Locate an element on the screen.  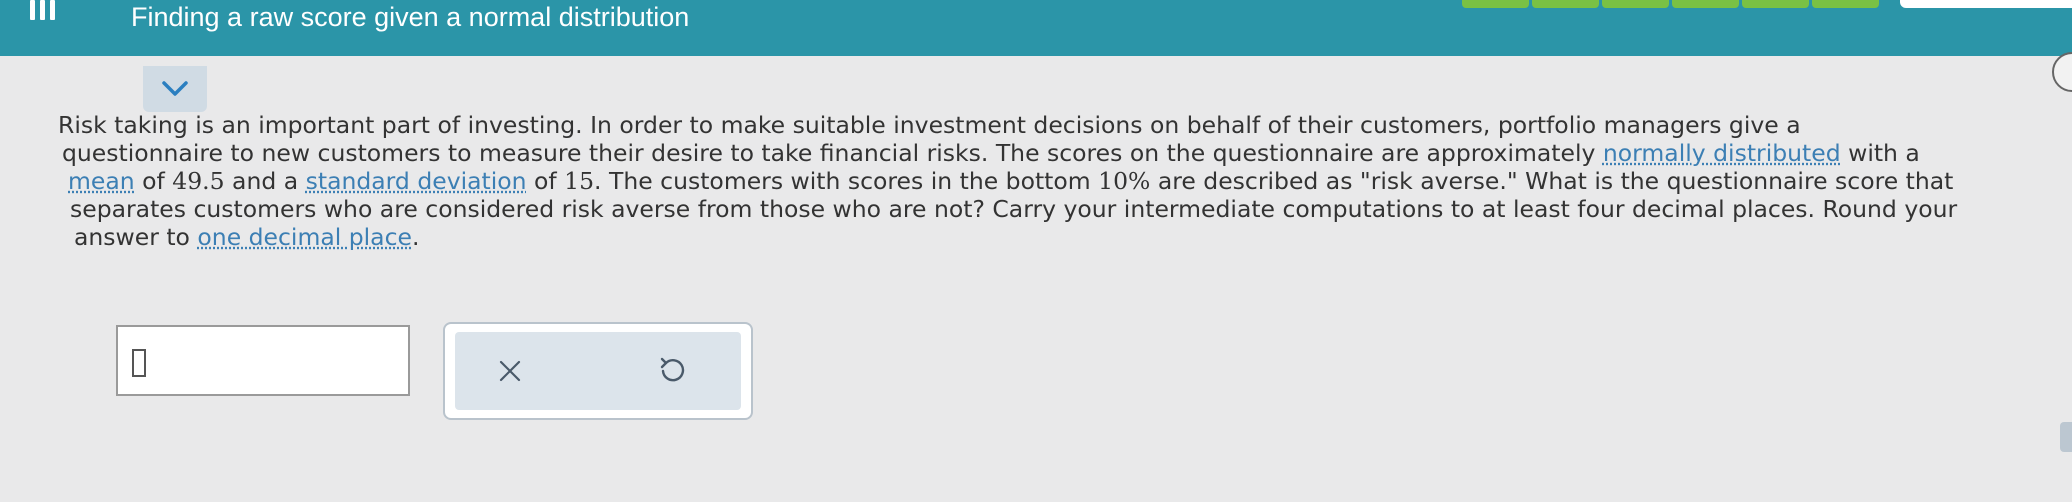
x-icon is located at coordinates (510, 371).